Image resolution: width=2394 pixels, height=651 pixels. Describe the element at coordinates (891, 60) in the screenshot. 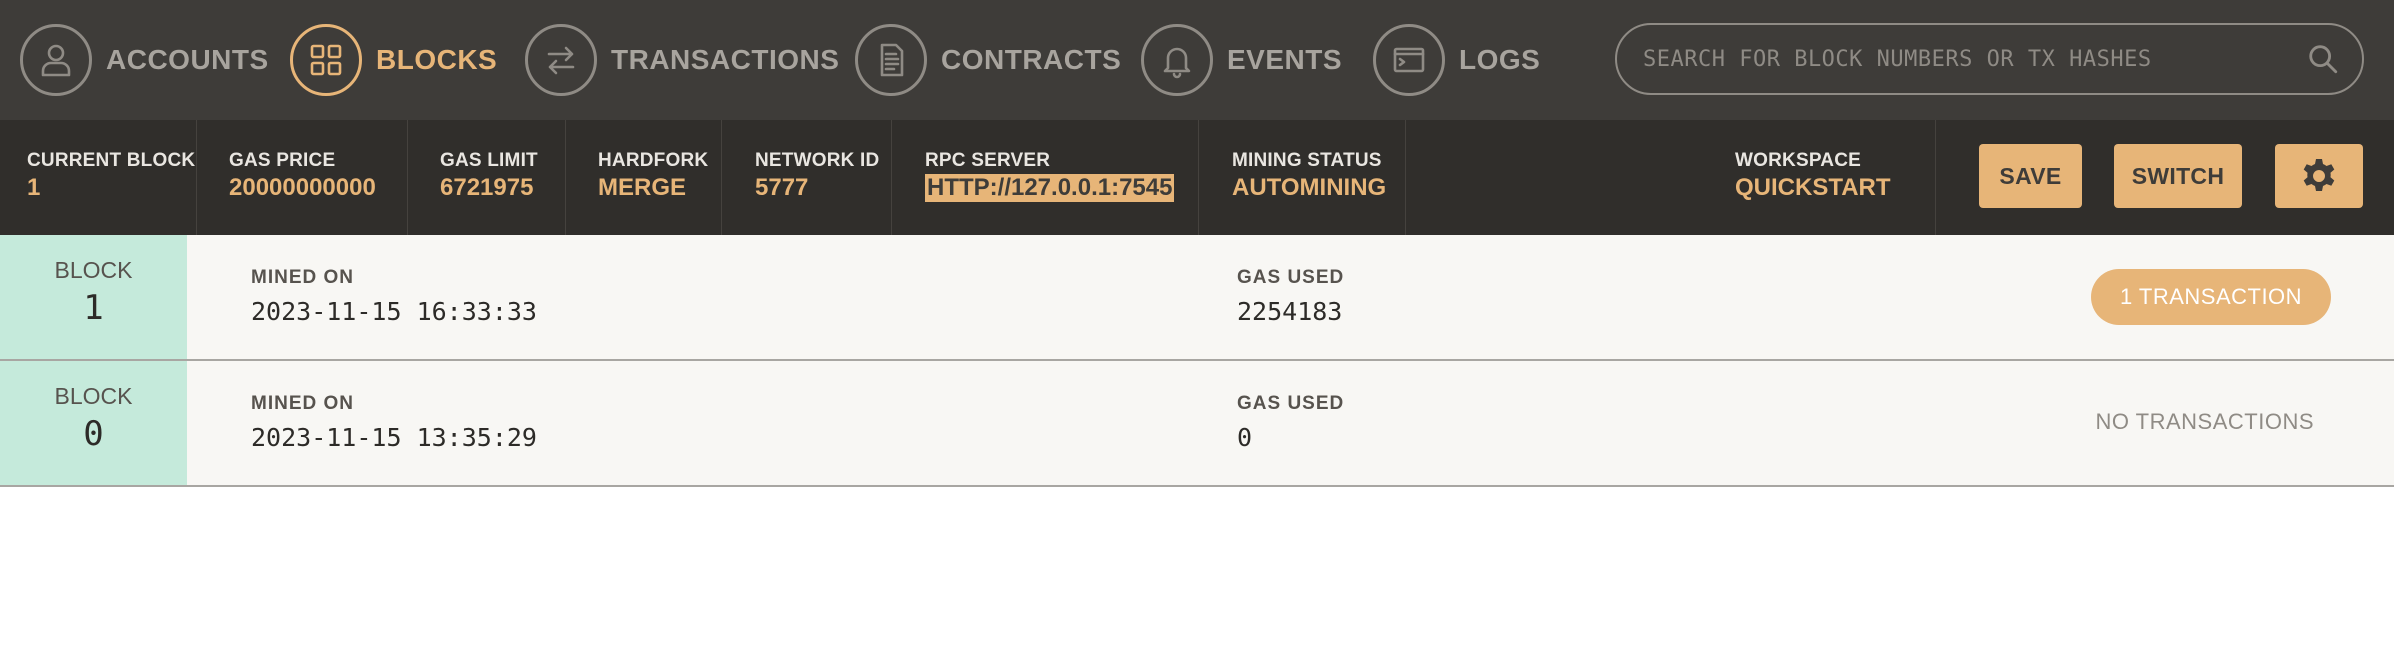

I see `document-icon` at that location.